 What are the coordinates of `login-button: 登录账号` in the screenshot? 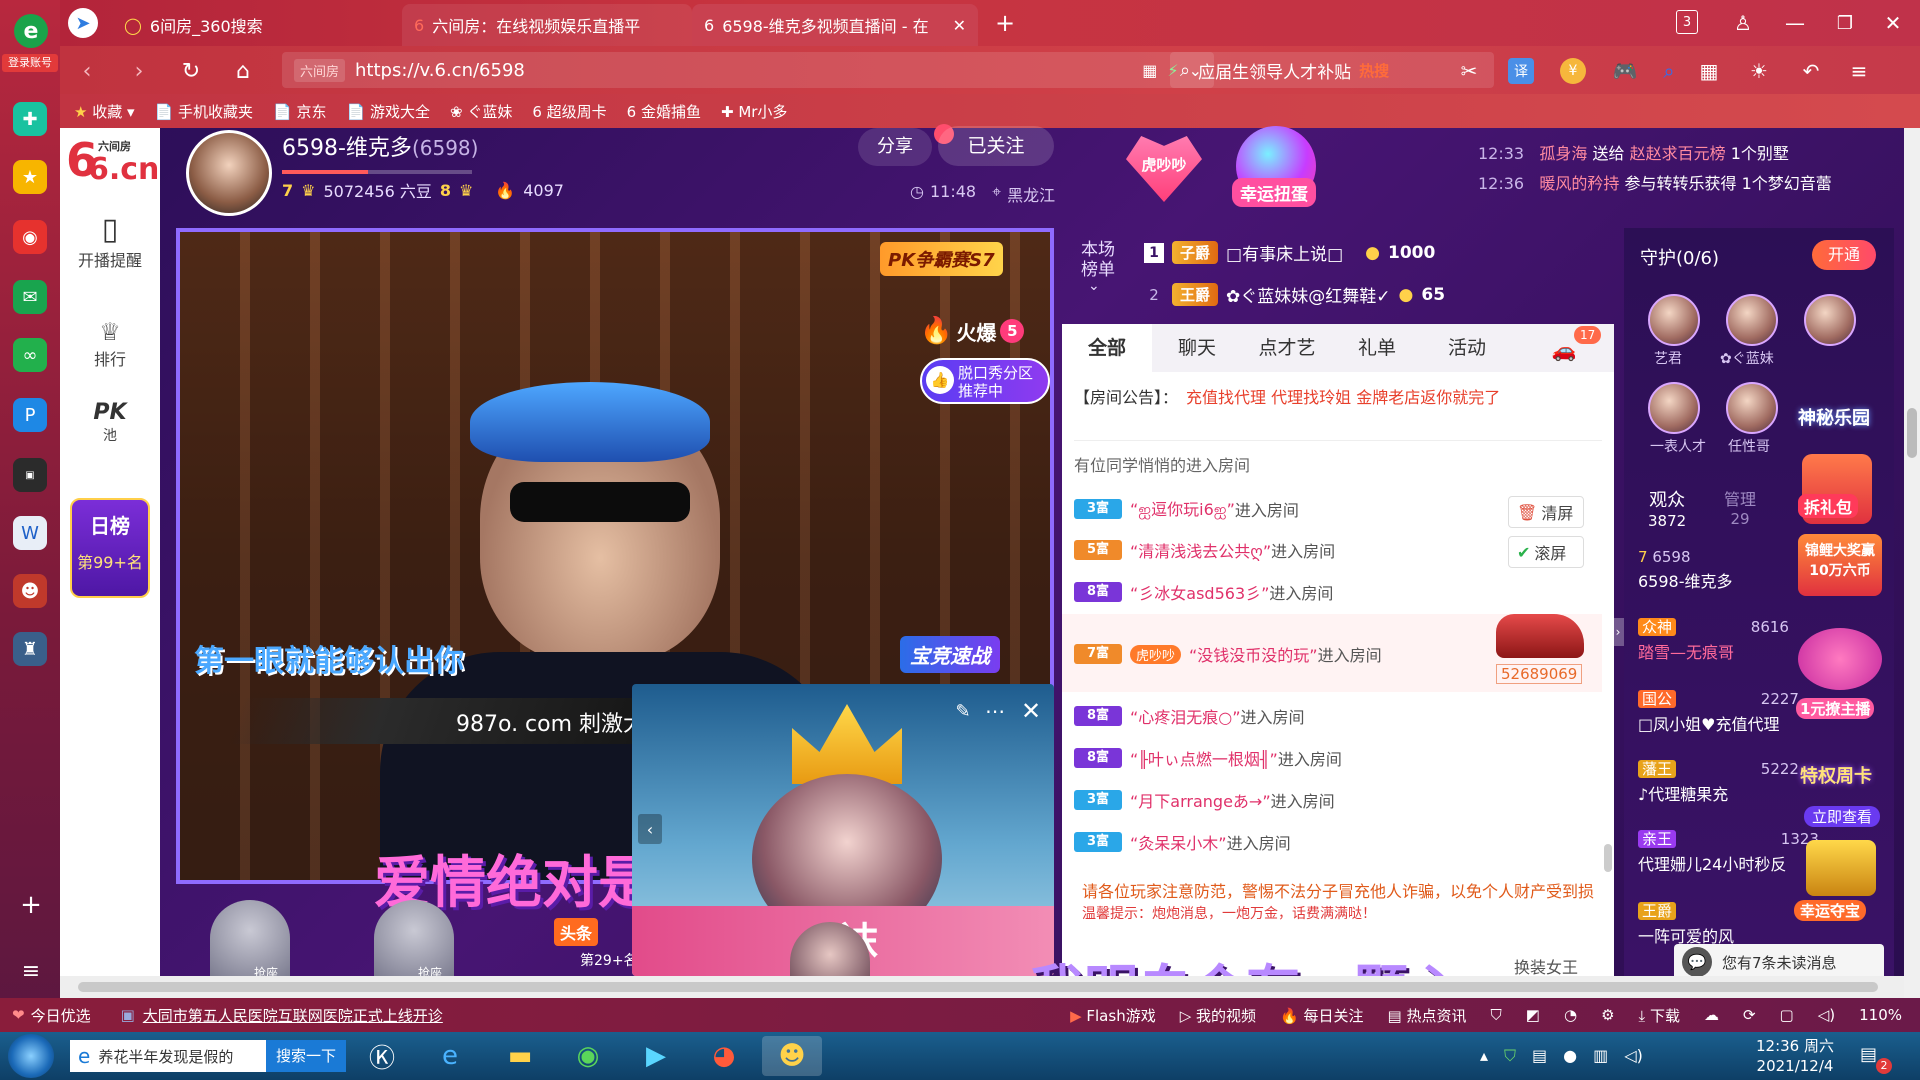 It's located at (30, 63).